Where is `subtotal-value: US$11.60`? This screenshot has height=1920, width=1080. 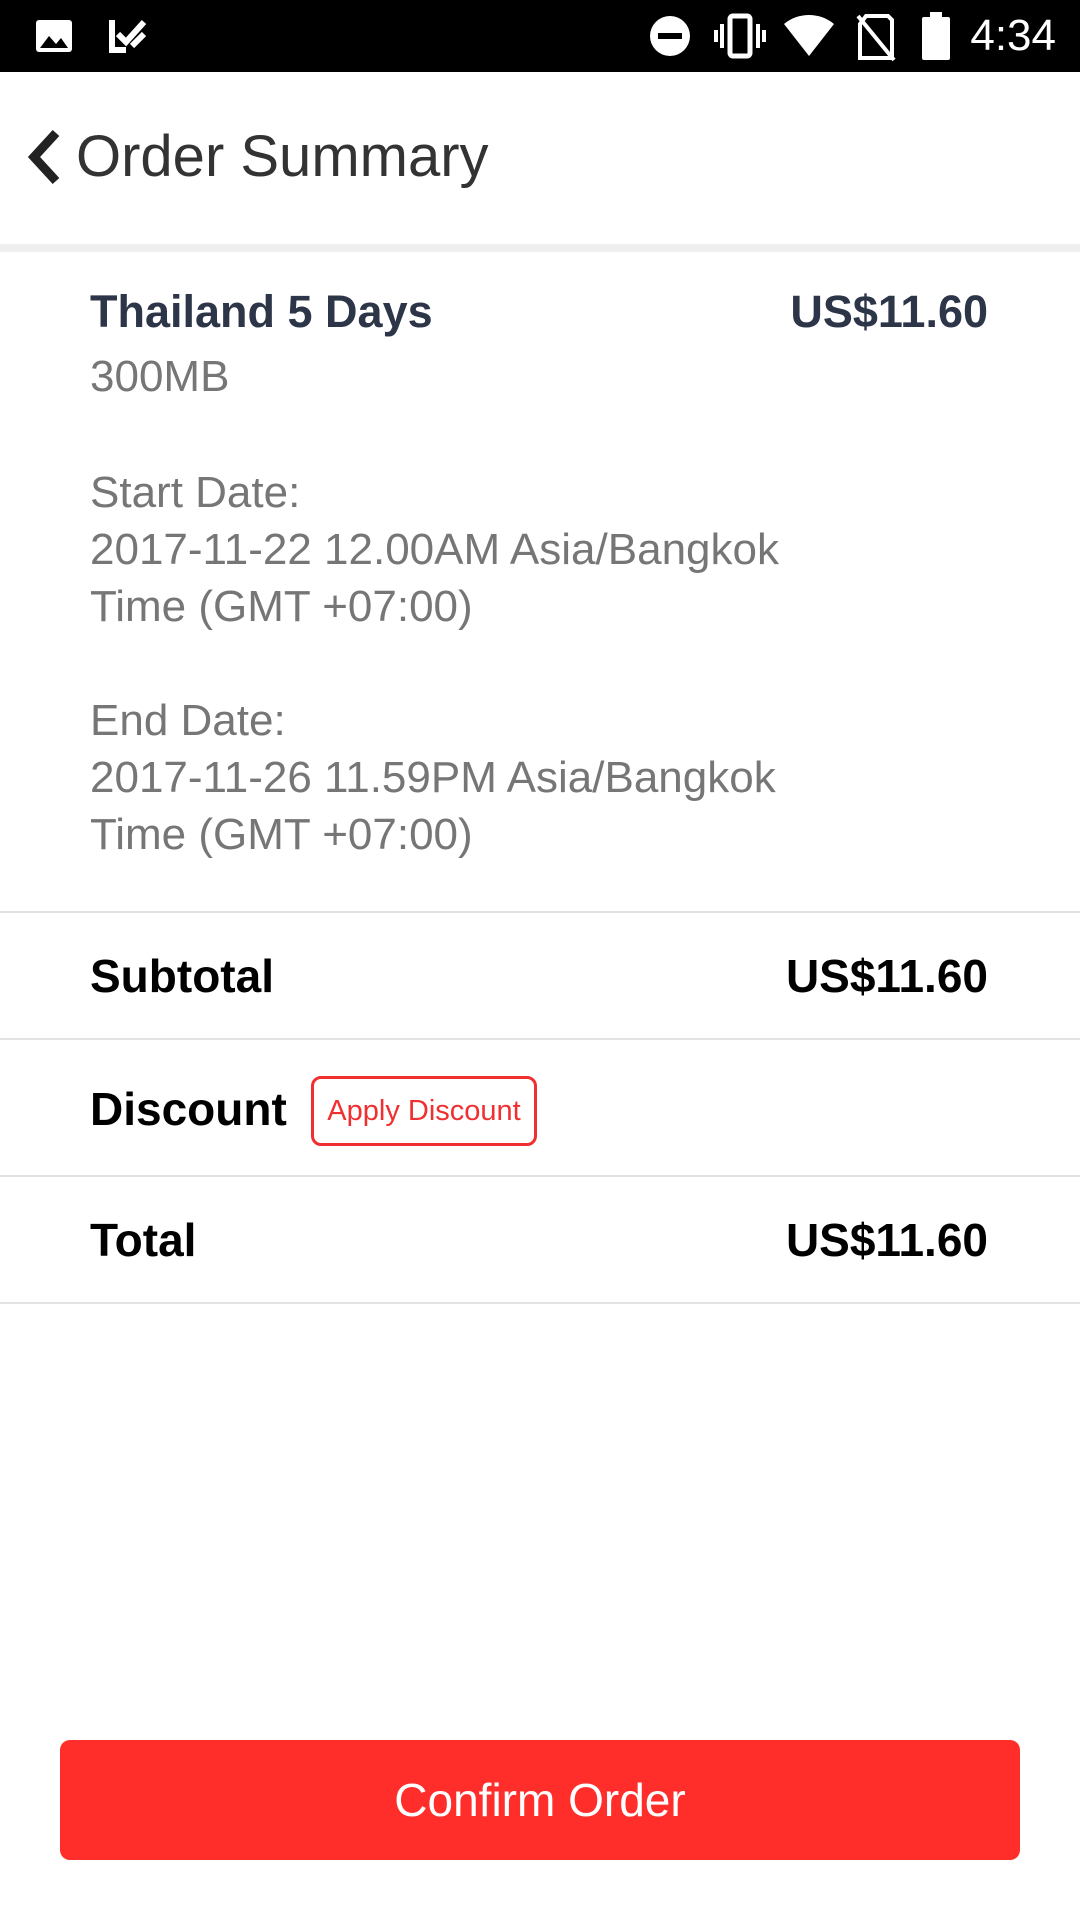 subtotal-value: US$11.60 is located at coordinates (886, 976).